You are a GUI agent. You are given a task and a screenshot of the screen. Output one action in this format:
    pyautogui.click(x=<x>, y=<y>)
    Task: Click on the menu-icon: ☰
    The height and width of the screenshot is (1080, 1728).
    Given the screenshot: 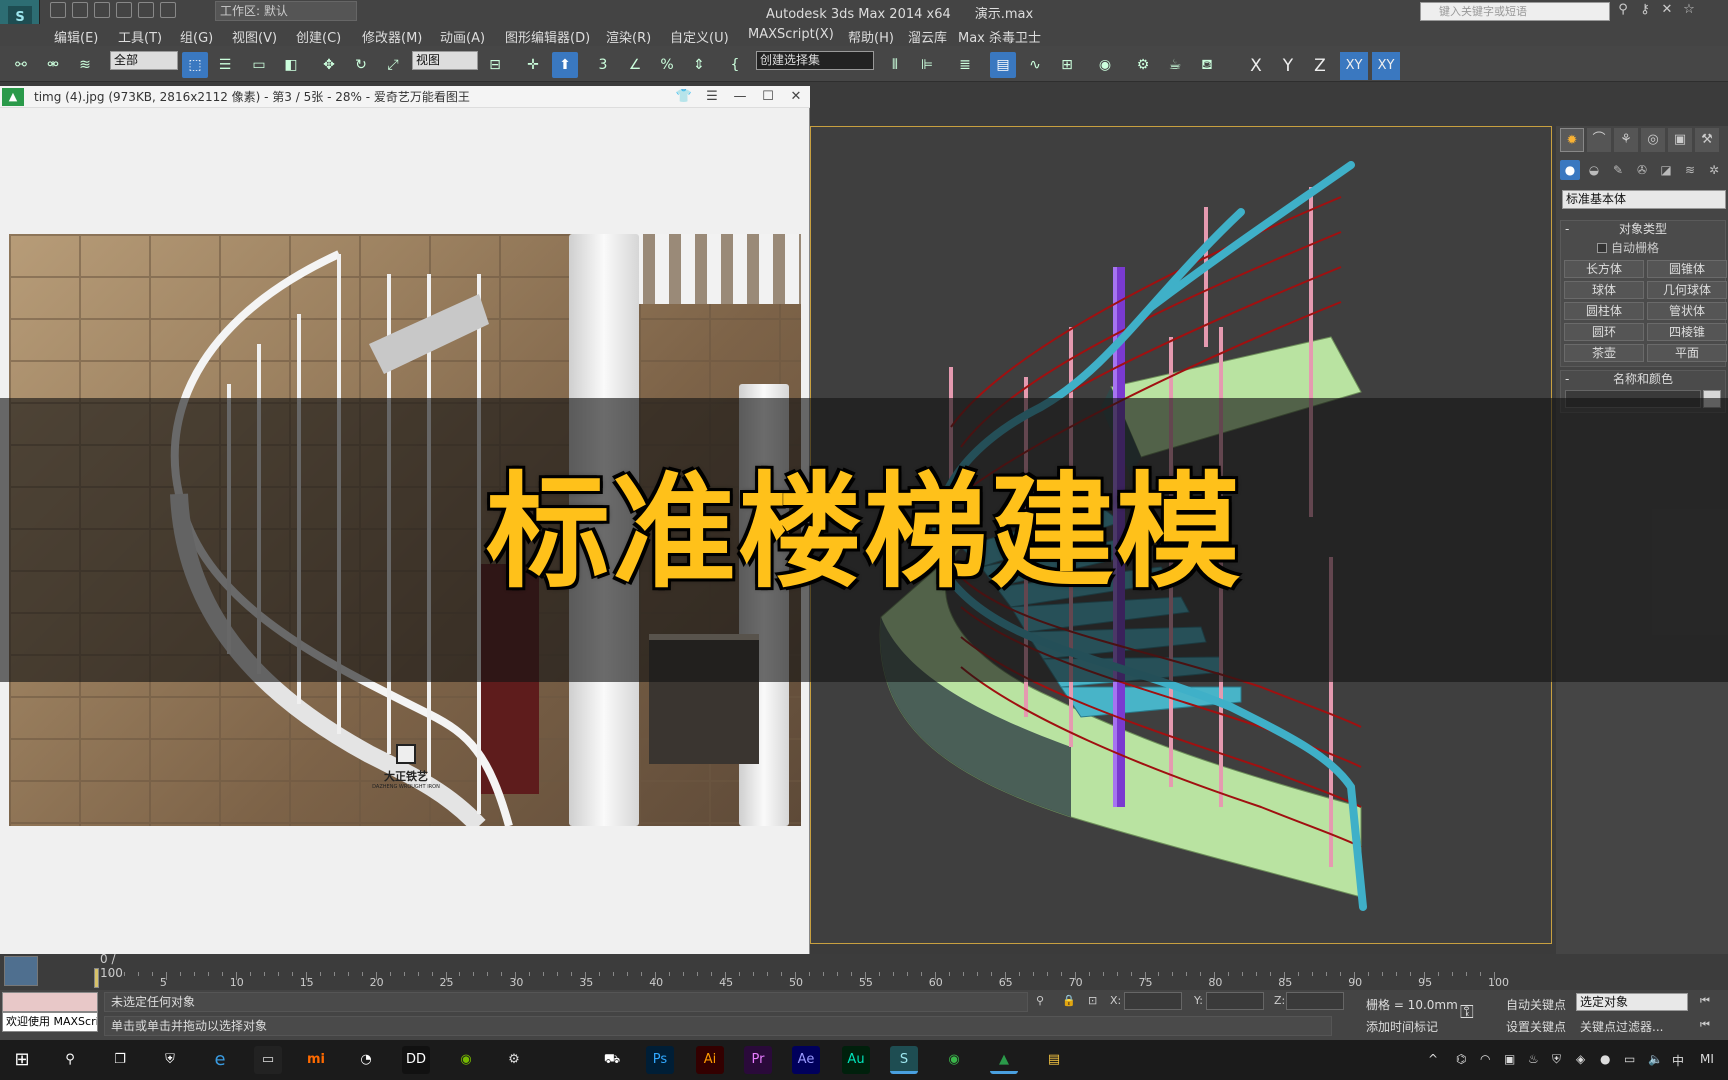 What is the action you would take?
    pyautogui.click(x=712, y=97)
    